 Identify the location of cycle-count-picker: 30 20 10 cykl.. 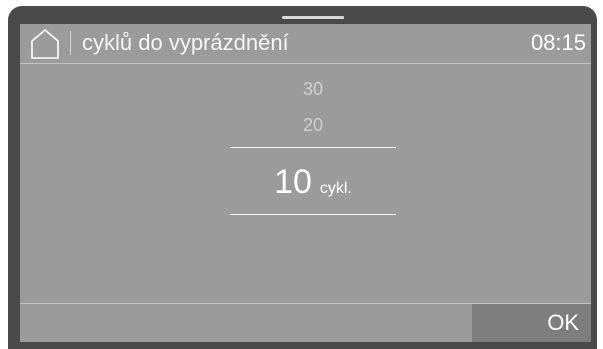
(313, 150).